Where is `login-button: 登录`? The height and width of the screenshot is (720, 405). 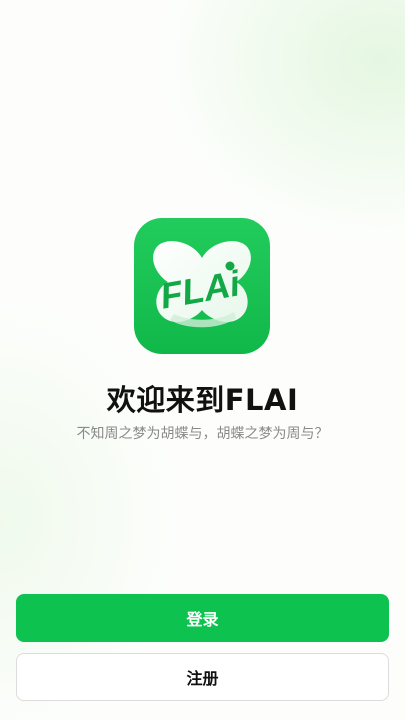
login-button: 登录 is located at coordinates (202, 618).